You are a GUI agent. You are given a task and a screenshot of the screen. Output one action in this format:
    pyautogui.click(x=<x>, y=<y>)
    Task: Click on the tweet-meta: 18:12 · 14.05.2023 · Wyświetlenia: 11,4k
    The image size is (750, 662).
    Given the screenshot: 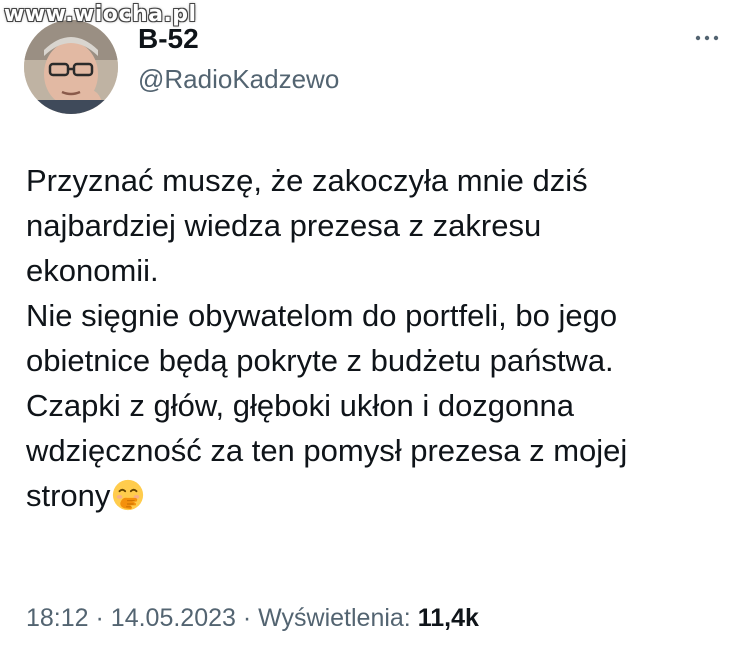 What is the action you would take?
    pyautogui.click(x=252, y=618)
    